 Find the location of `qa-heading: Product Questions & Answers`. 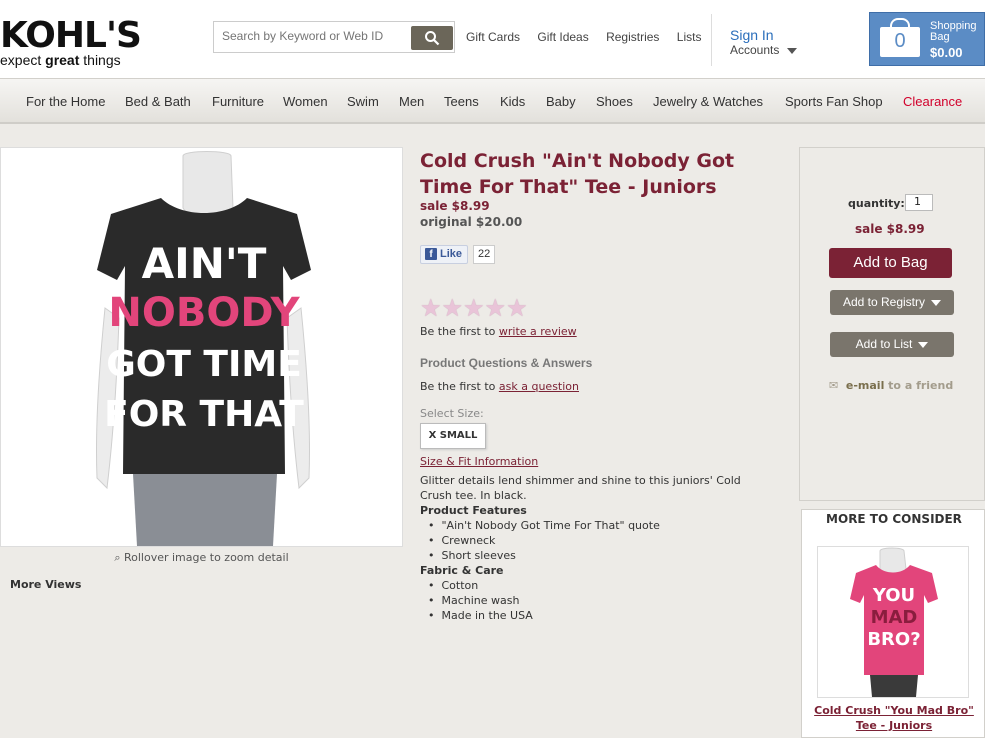

qa-heading: Product Questions & Answers is located at coordinates (506, 363).